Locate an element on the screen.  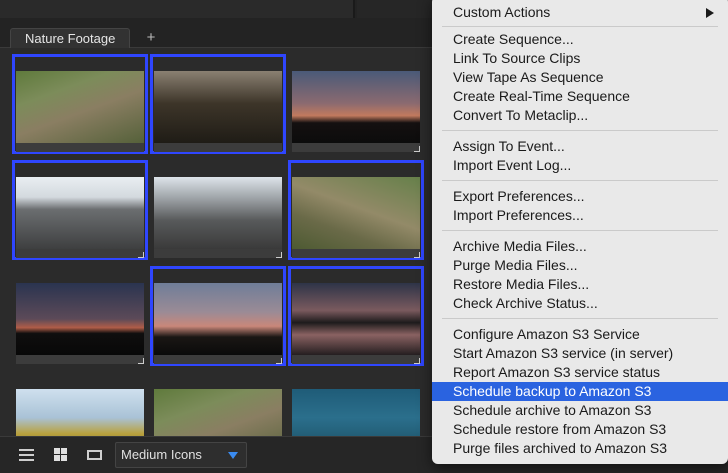
media-clip-flowers is located at coordinates (80, 404).